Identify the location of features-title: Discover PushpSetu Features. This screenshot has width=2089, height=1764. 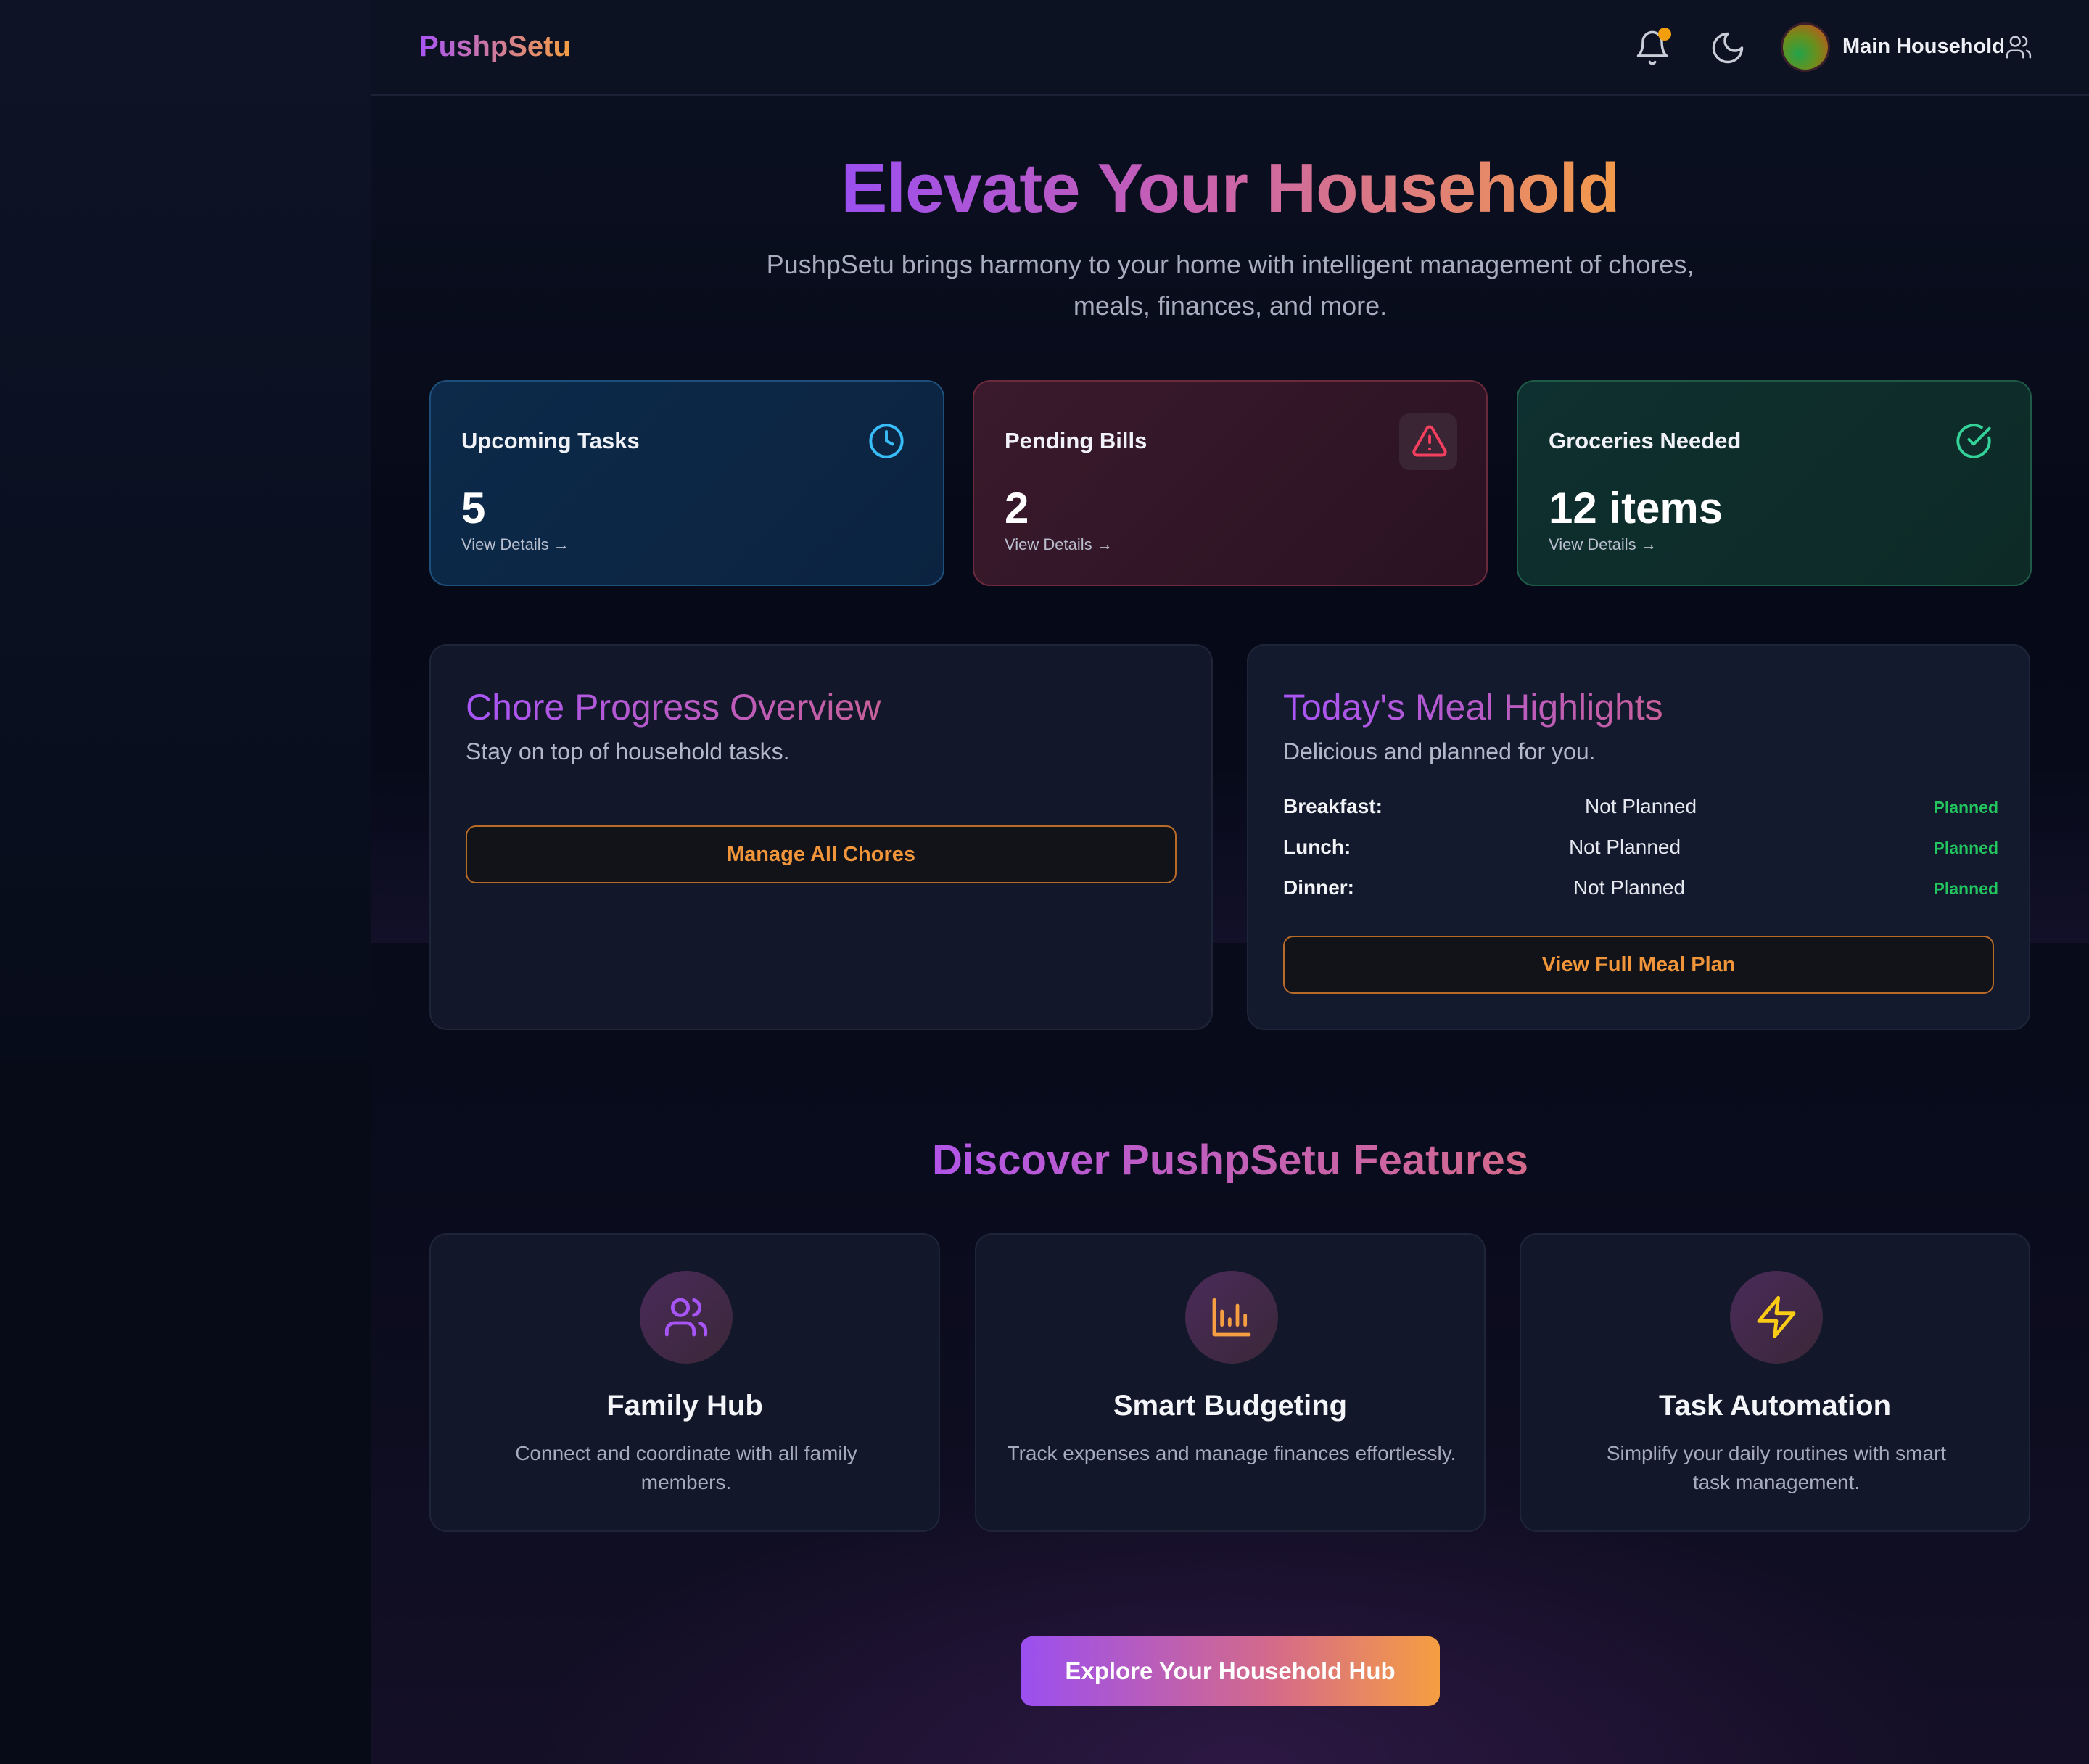
(1230, 1160).